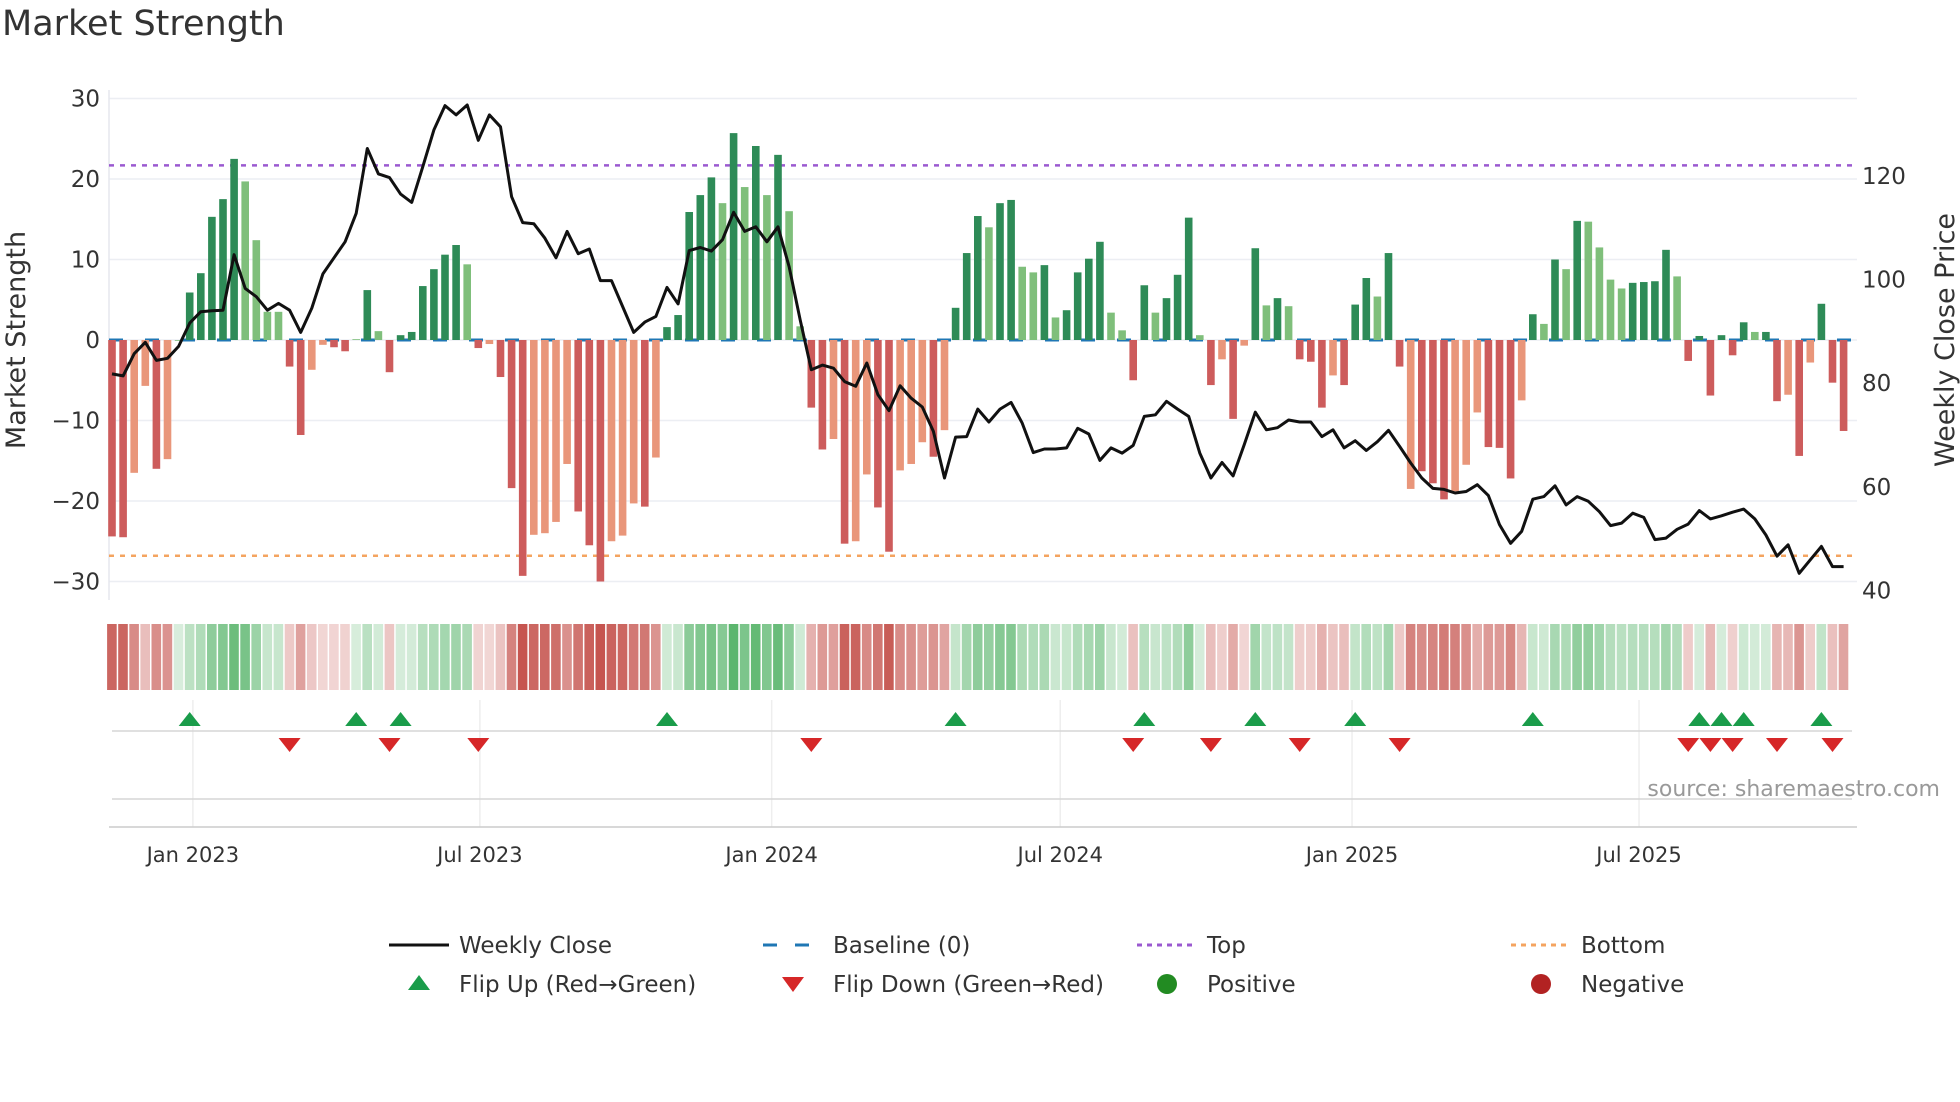 This screenshot has height=1102, width=1960. Describe the element at coordinates (770, 855) in the screenshot. I see `x-tick-label: Jan 2024` at that location.